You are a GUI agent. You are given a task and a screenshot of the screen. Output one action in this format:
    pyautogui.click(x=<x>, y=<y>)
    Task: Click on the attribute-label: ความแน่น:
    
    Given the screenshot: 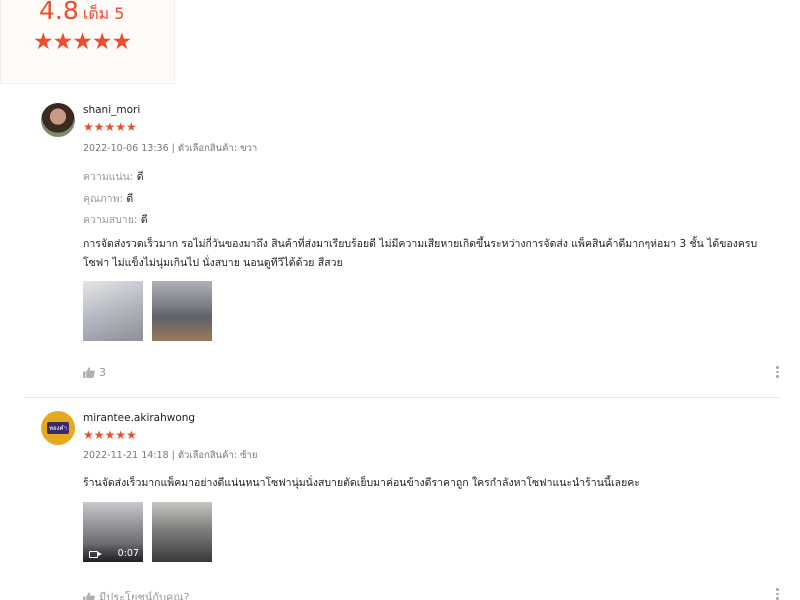 What is the action you would take?
    pyautogui.click(x=108, y=177)
    